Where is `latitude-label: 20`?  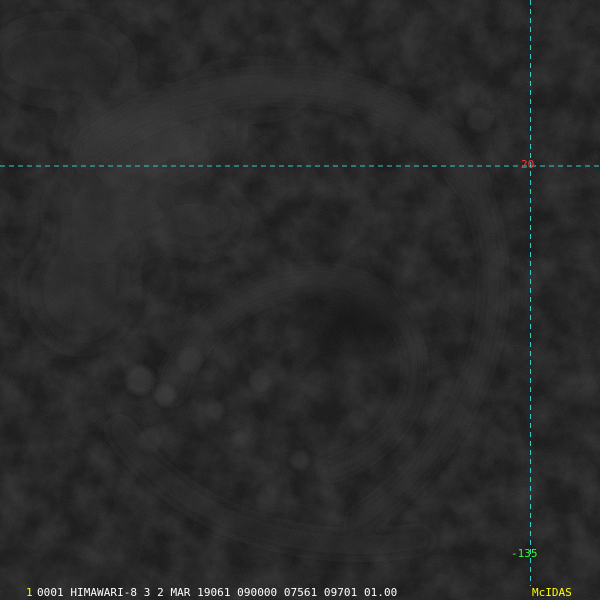
latitude-label: 20 is located at coordinates (528, 164).